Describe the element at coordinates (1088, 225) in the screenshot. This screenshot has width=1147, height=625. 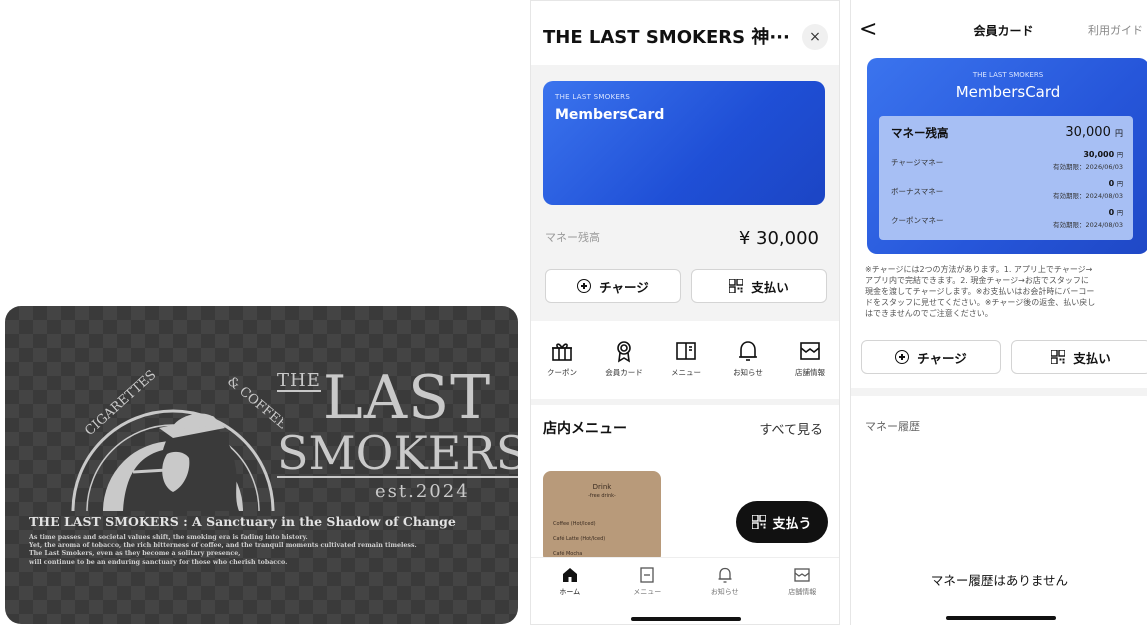
I see `coupon-money-expiry: 有効期限：2024/08/03` at that location.